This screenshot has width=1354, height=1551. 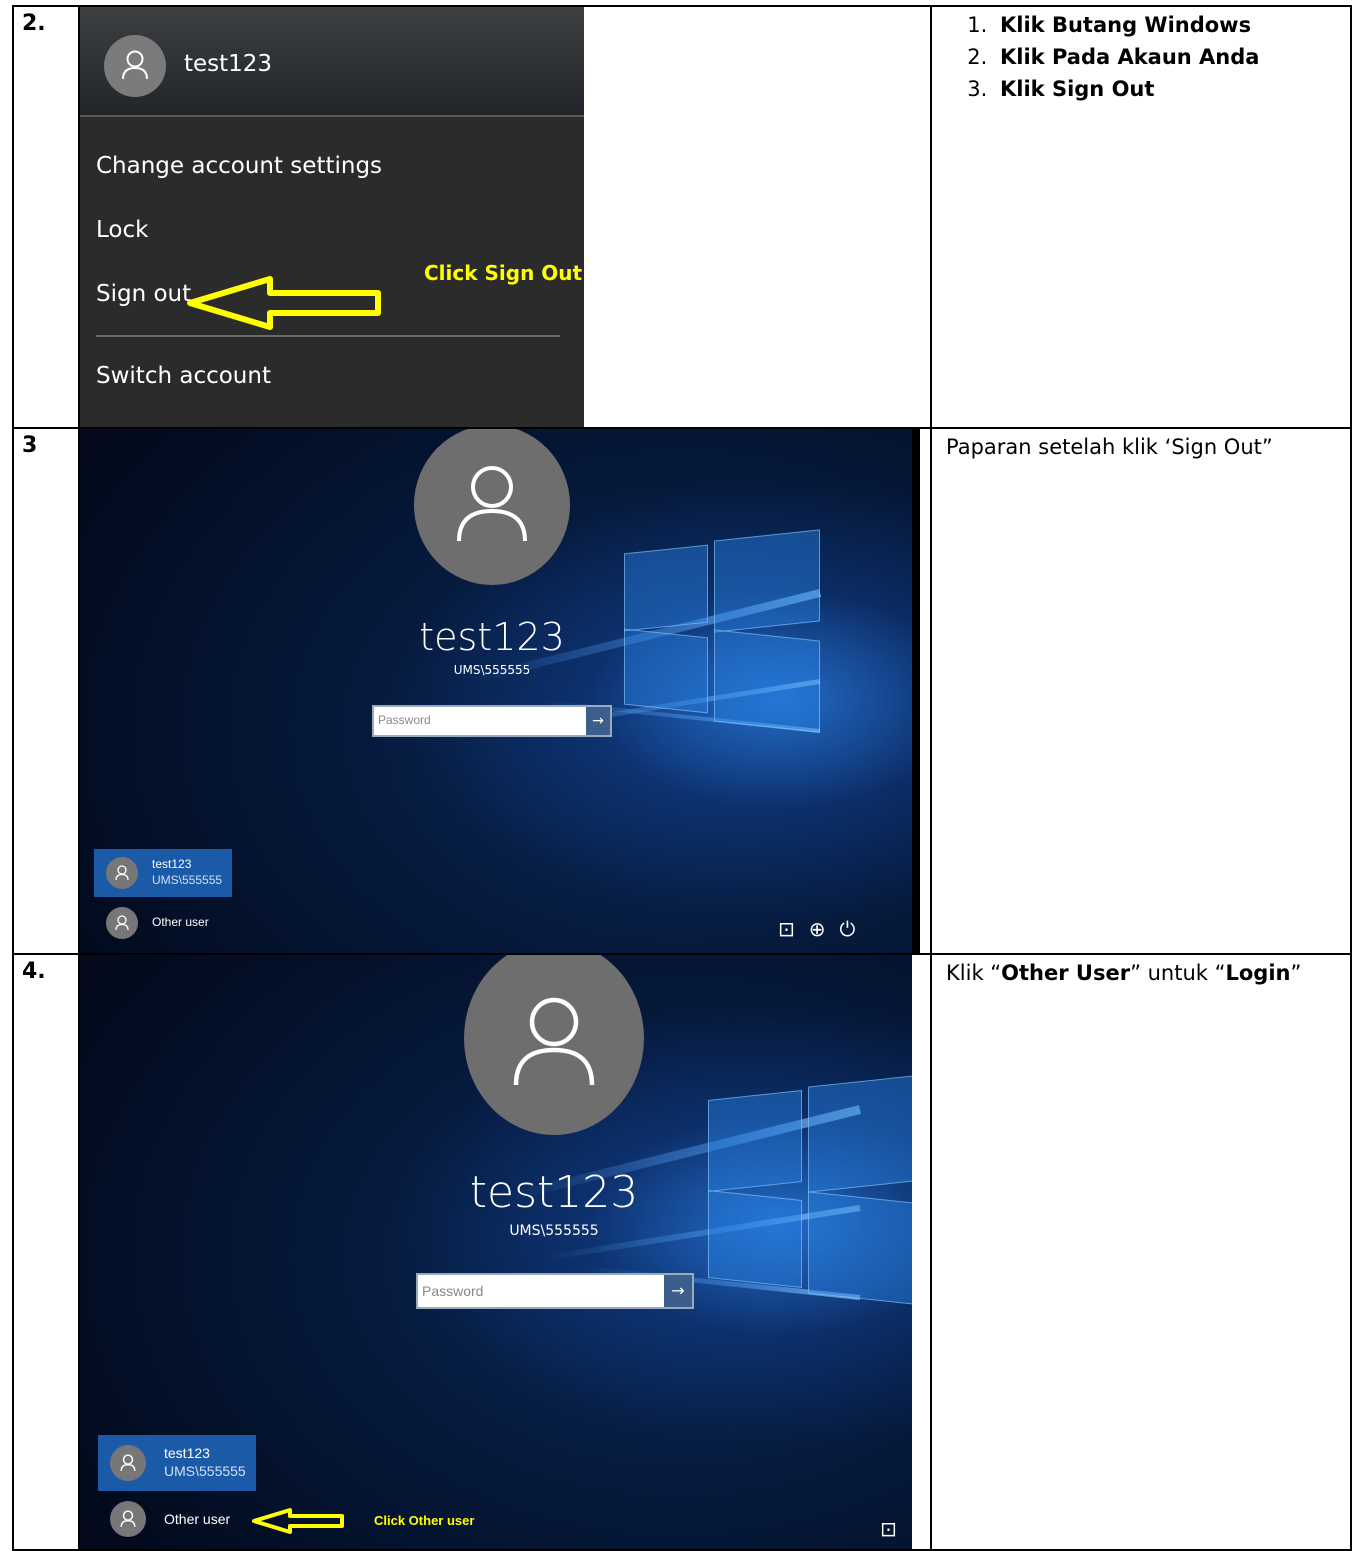 What do you see at coordinates (503, 273) in the screenshot?
I see `click-sign-out-annotation: Click Sign Out` at bounding box center [503, 273].